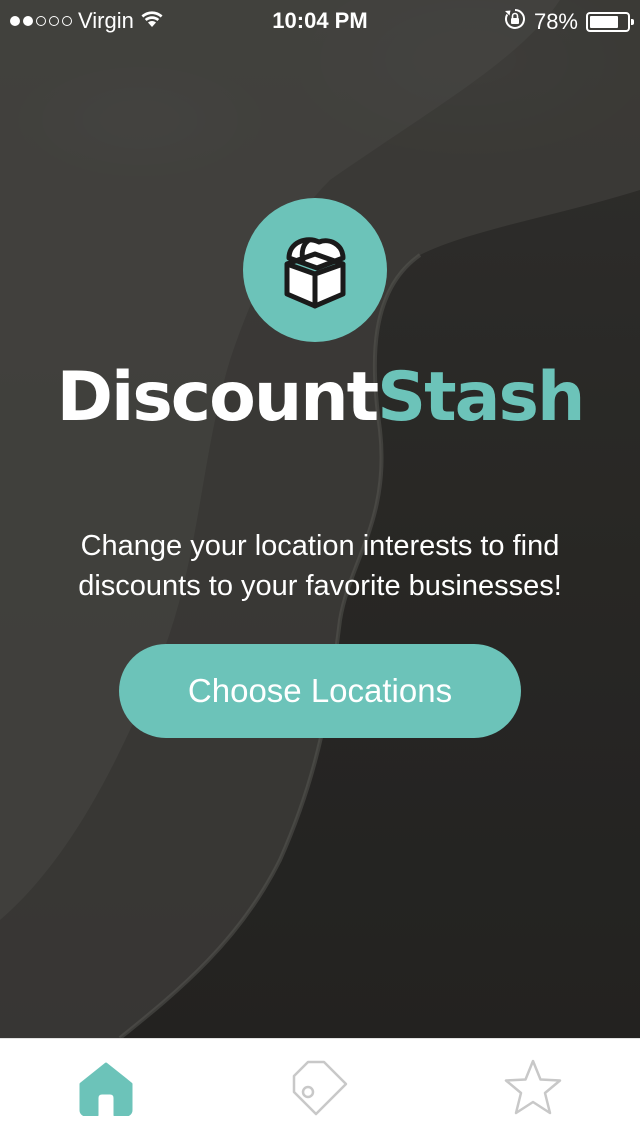 This screenshot has height=1136, width=640. I want to click on tab-home, so click(106, 1088).